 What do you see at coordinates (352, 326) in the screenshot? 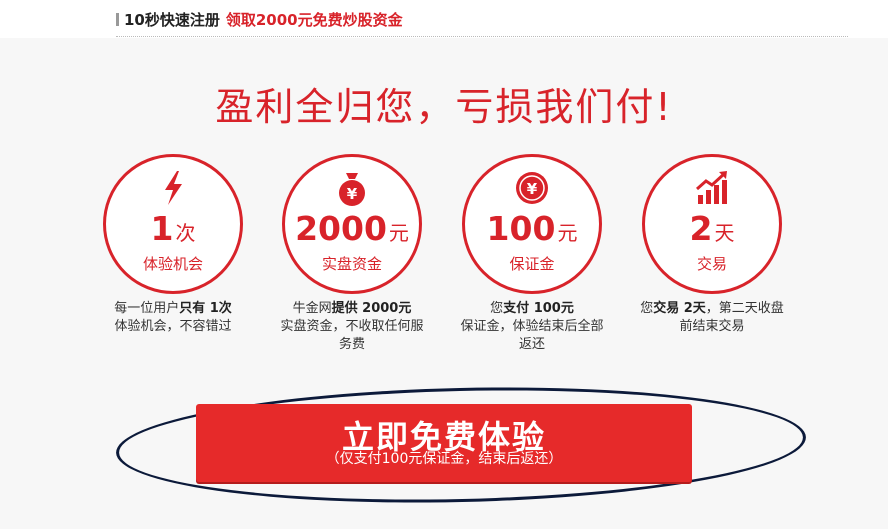
I see `feature-description: 牛金网提供 2000元 实盘资金，不收取任何服务费` at bounding box center [352, 326].